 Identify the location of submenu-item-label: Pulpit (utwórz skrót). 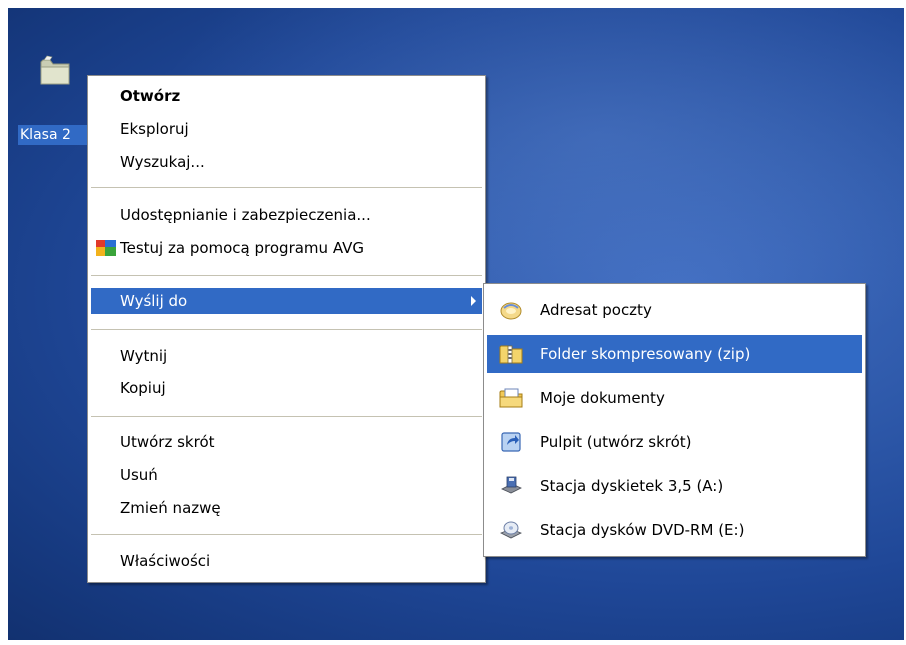
(616, 442).